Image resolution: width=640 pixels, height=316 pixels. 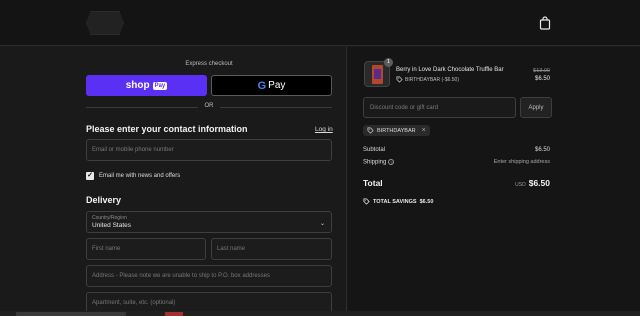 I want to click on login-link: Log in, so click(x=324, y=129).